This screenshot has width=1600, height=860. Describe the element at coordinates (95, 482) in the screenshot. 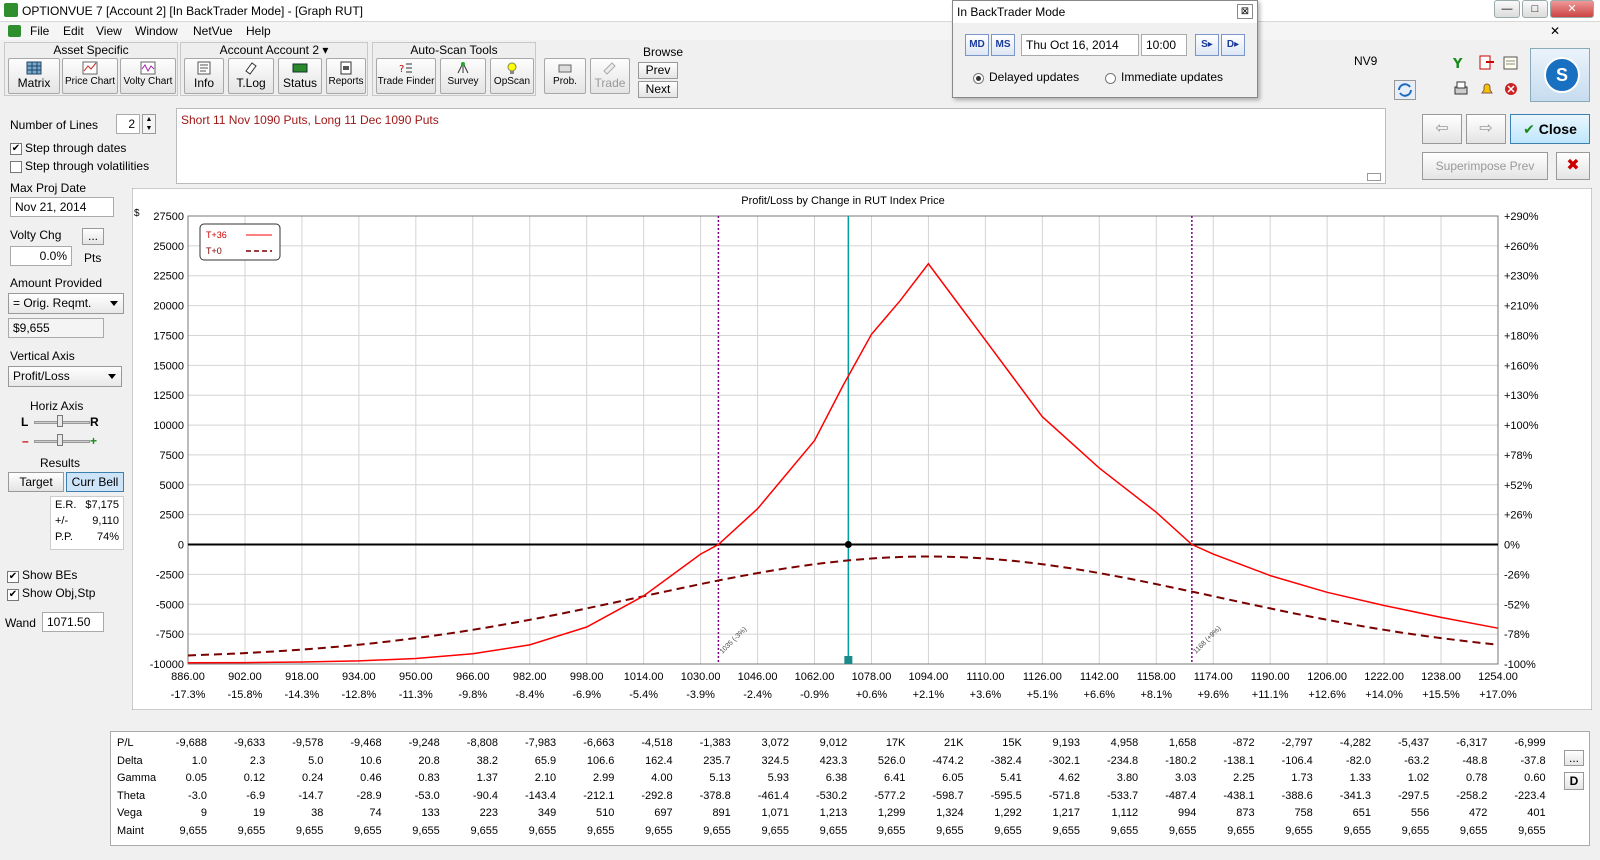

I see `curr-bell-button: Curr Bell` at that location.